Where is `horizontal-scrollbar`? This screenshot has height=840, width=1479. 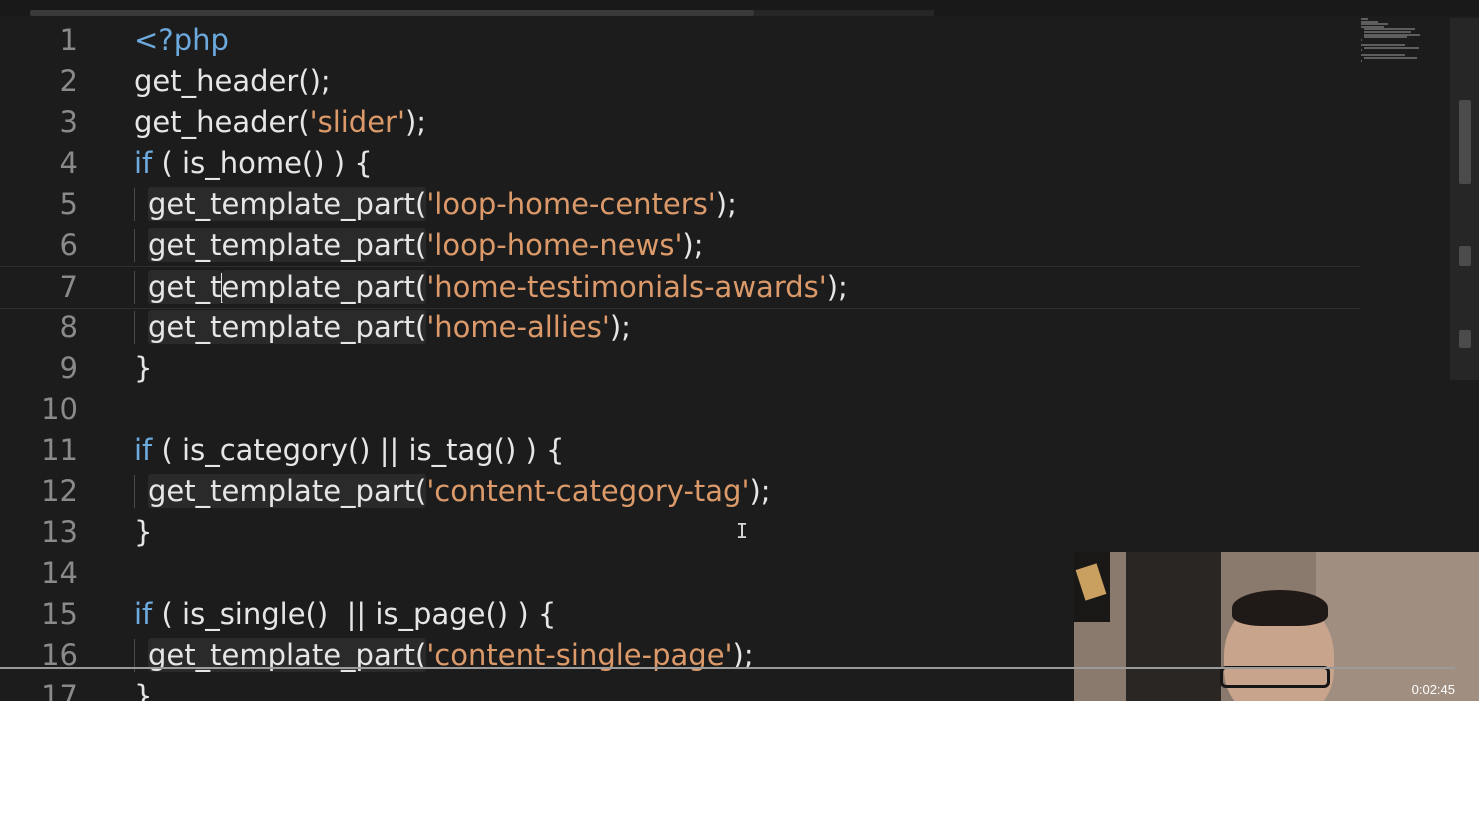 horizontal-scrollbar is located at coordinates (739, 8).